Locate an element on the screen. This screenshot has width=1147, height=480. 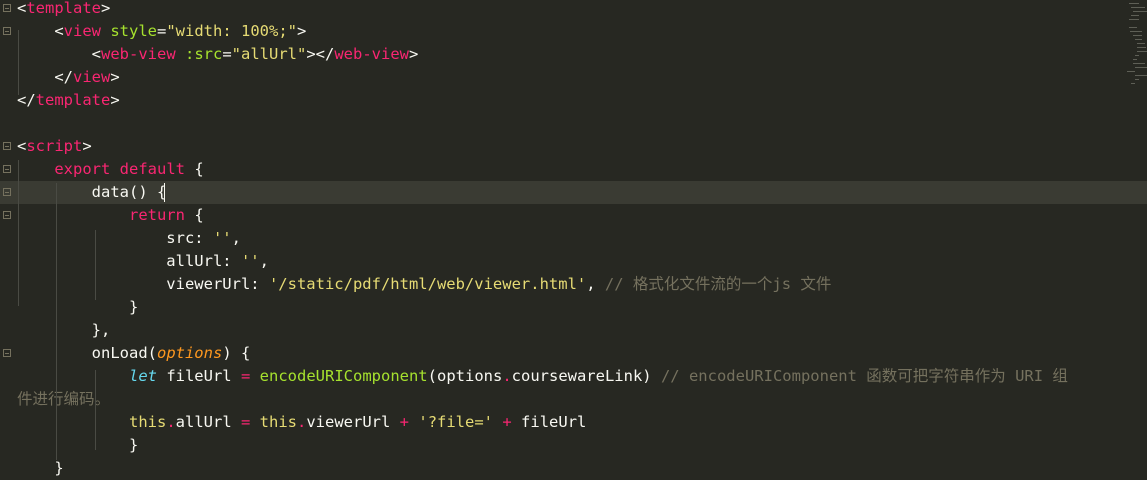
code-line: <view style="width: 100%;"> is located at coordinates (573, 31).